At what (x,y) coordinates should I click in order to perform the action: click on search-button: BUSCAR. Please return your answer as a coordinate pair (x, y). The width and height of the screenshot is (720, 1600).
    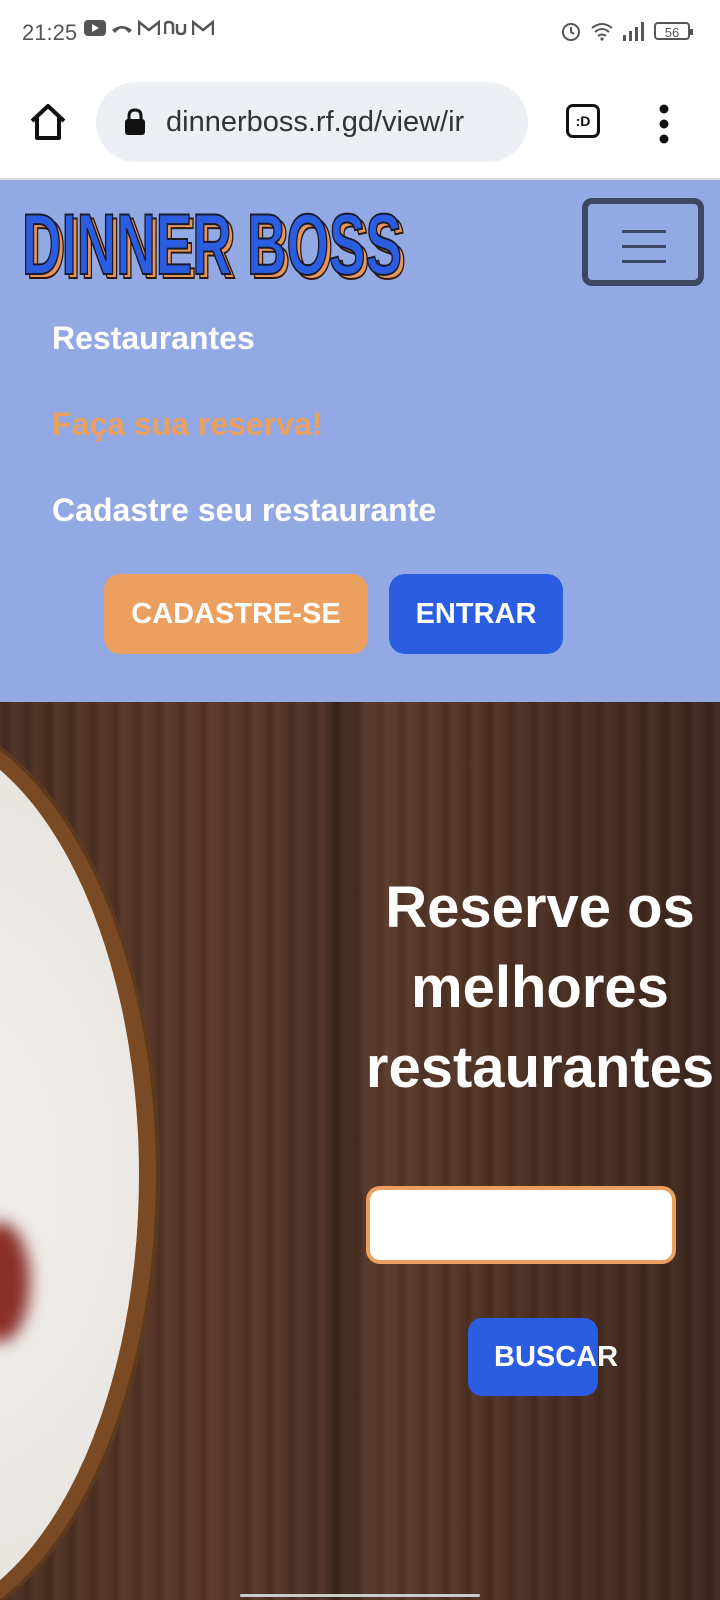
    Looking at the image, I should click on (543, 1357).